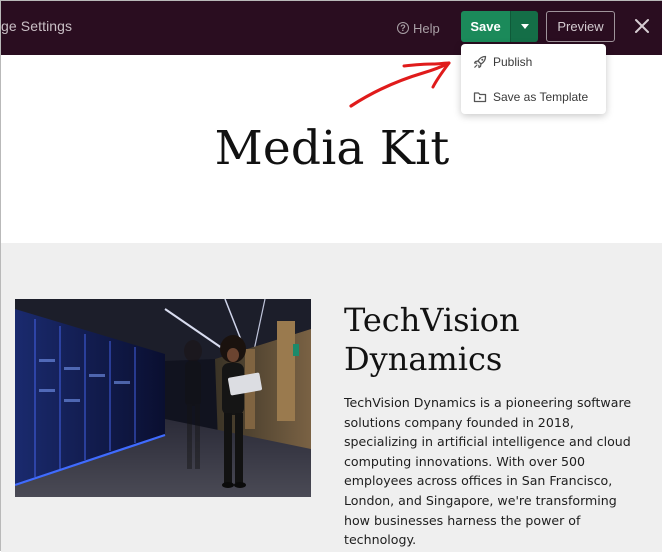  Describe the element at coordinates (533, 79) in the screenshot. I see `save-dropdown-menu: Publish Save as Template` at that location.